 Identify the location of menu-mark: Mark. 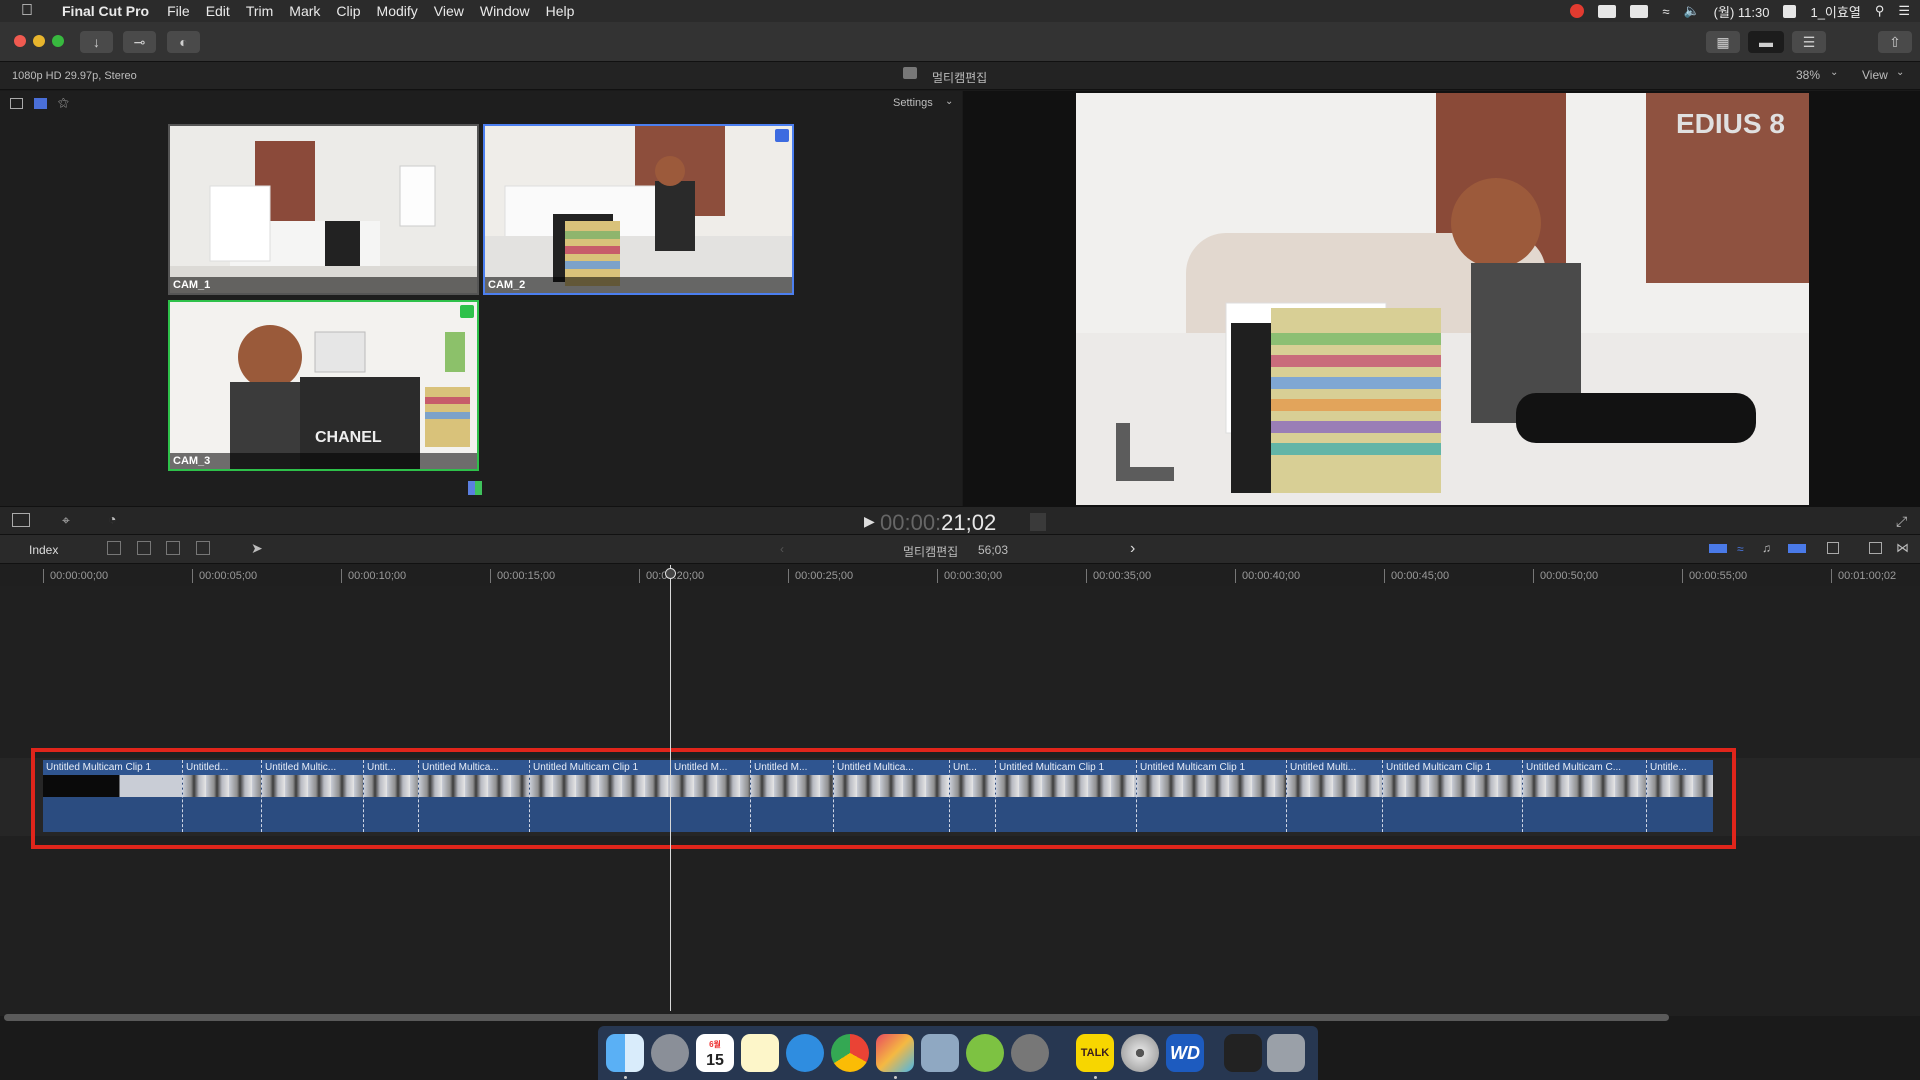
(304, 11).